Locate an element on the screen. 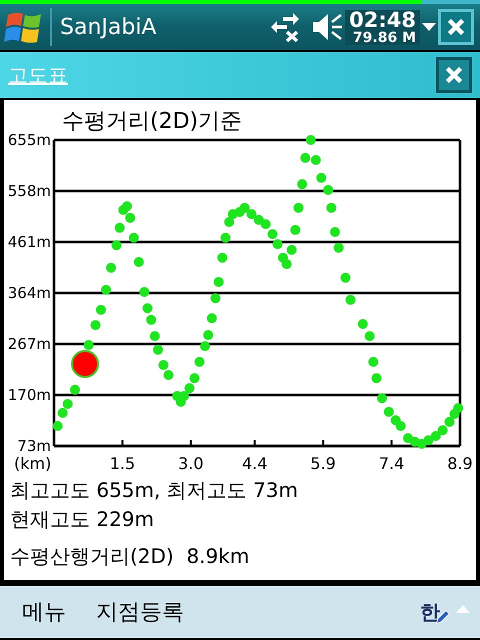 Image resolution: width=480 pixels, height=640 pixels. menu-item: 메뉴 is located at coordinates (44, 612).